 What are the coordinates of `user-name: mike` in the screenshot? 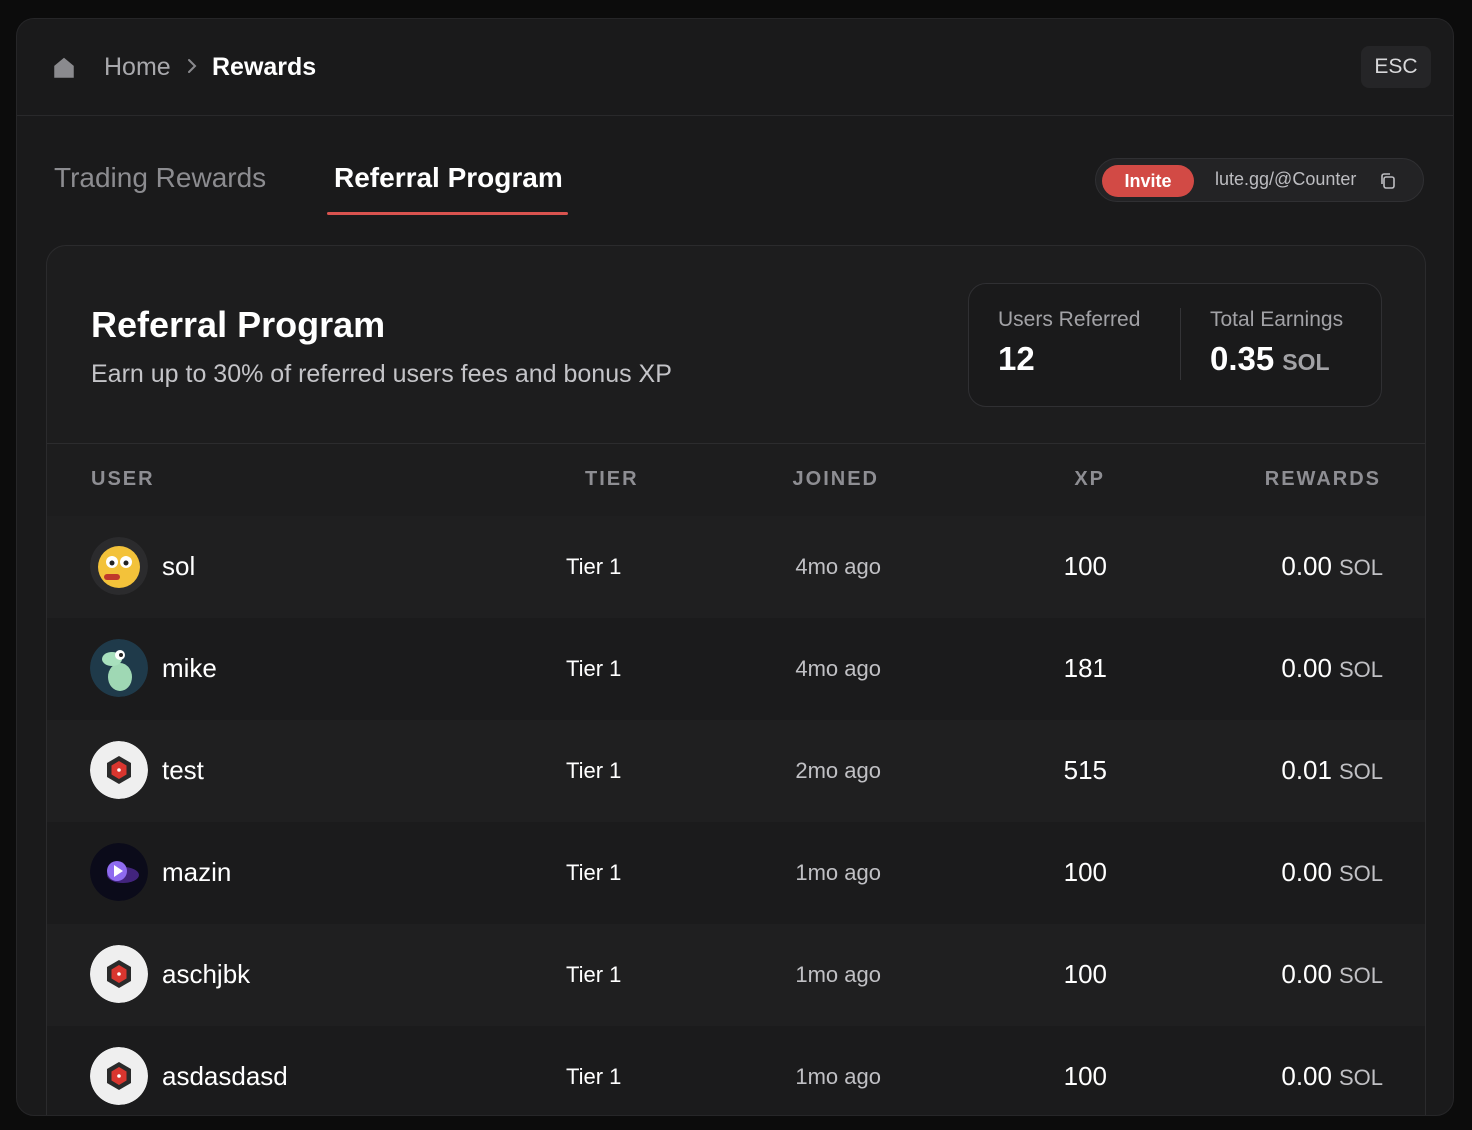 It's located at (189, 668).